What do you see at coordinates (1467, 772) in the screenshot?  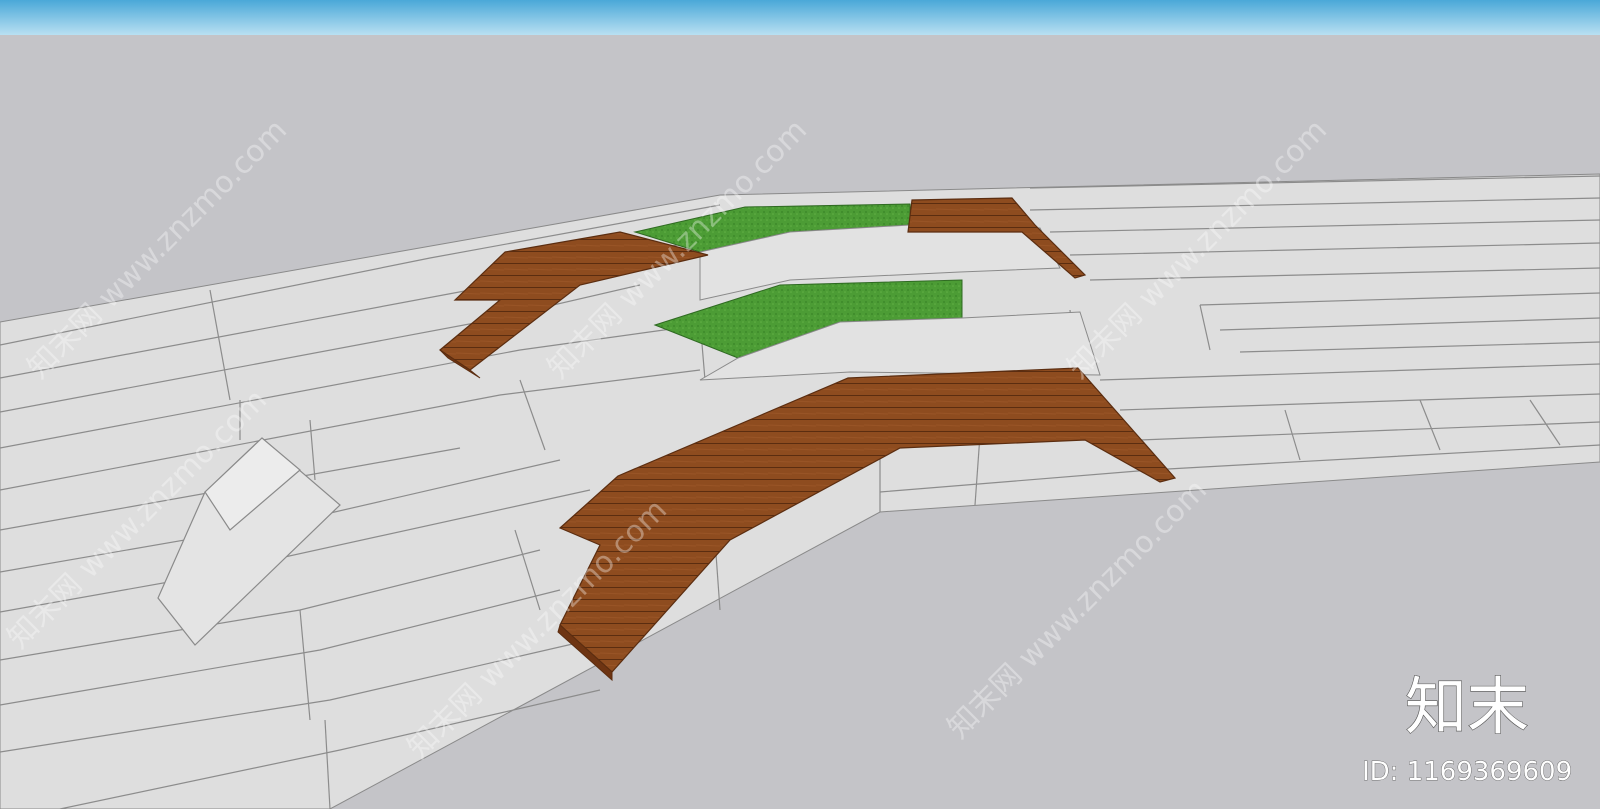 I see `watermark-id: ID: 1169369609` at bounding box center [1467, 772].